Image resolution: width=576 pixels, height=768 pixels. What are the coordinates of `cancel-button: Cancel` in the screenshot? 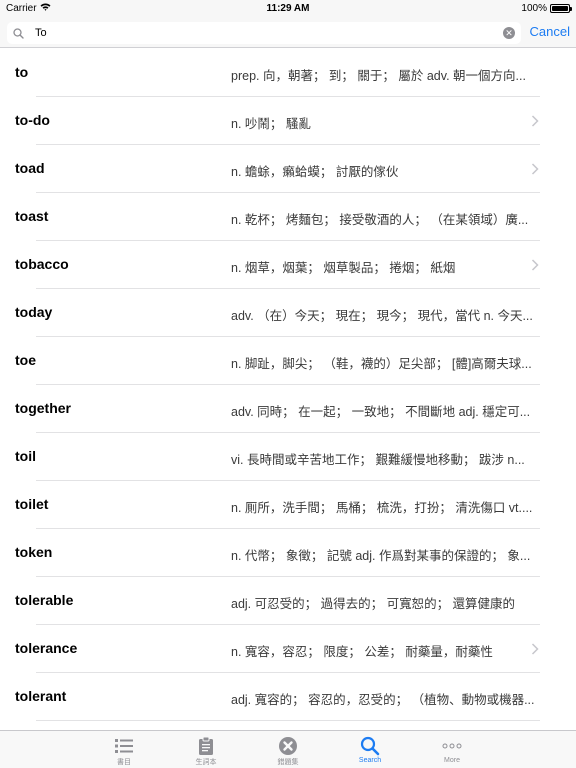 It's located at (550, 31).